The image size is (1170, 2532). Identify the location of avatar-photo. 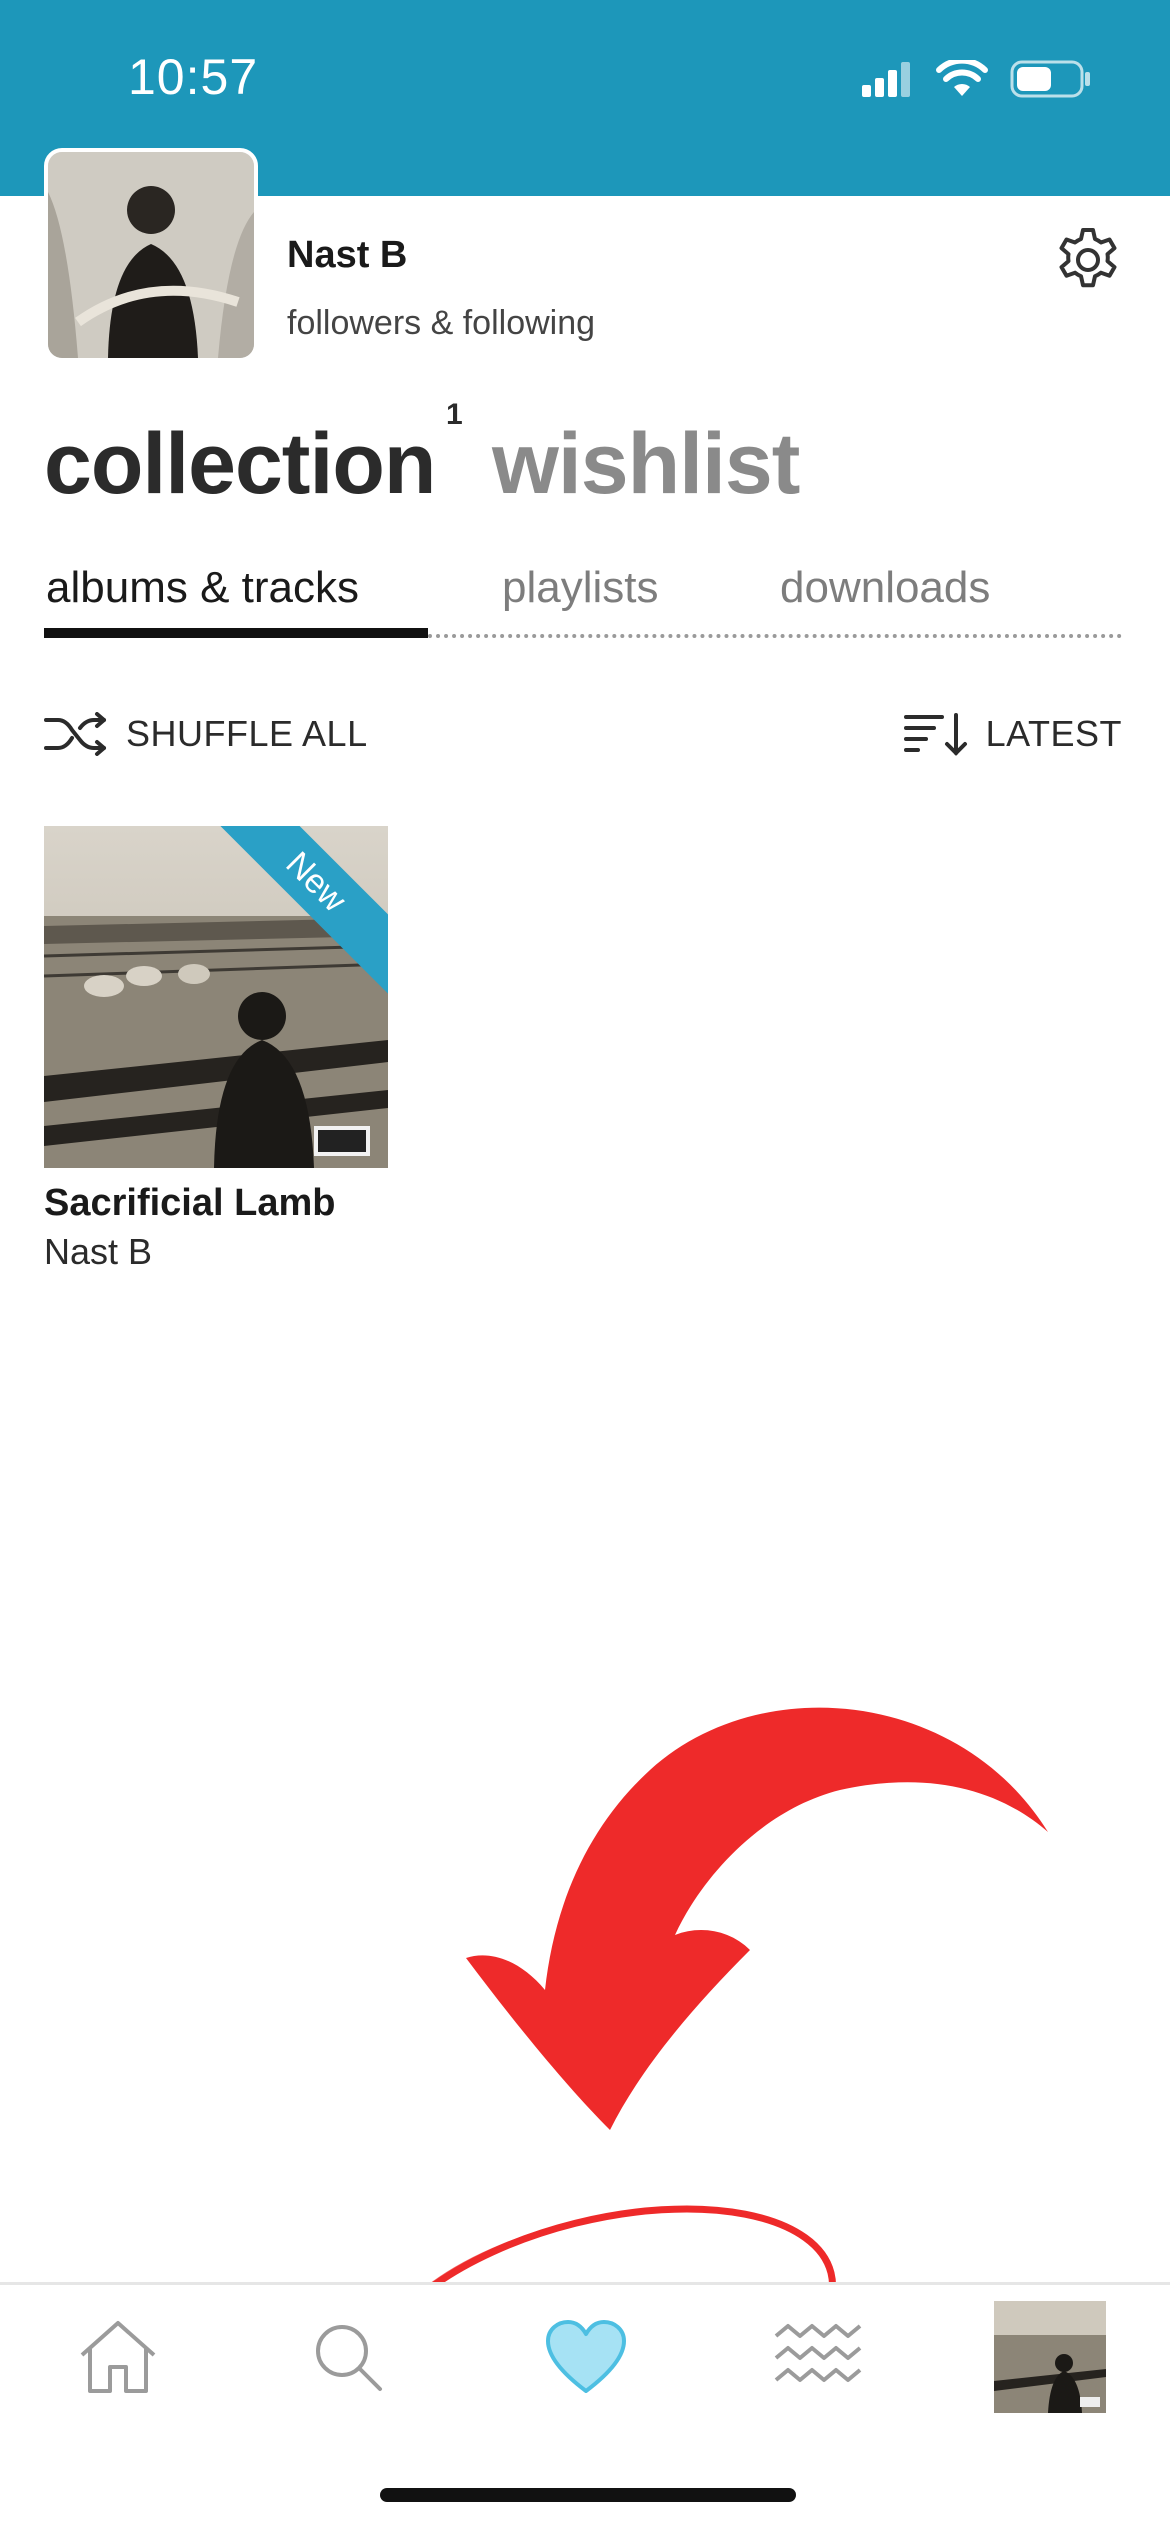
(151, 255).